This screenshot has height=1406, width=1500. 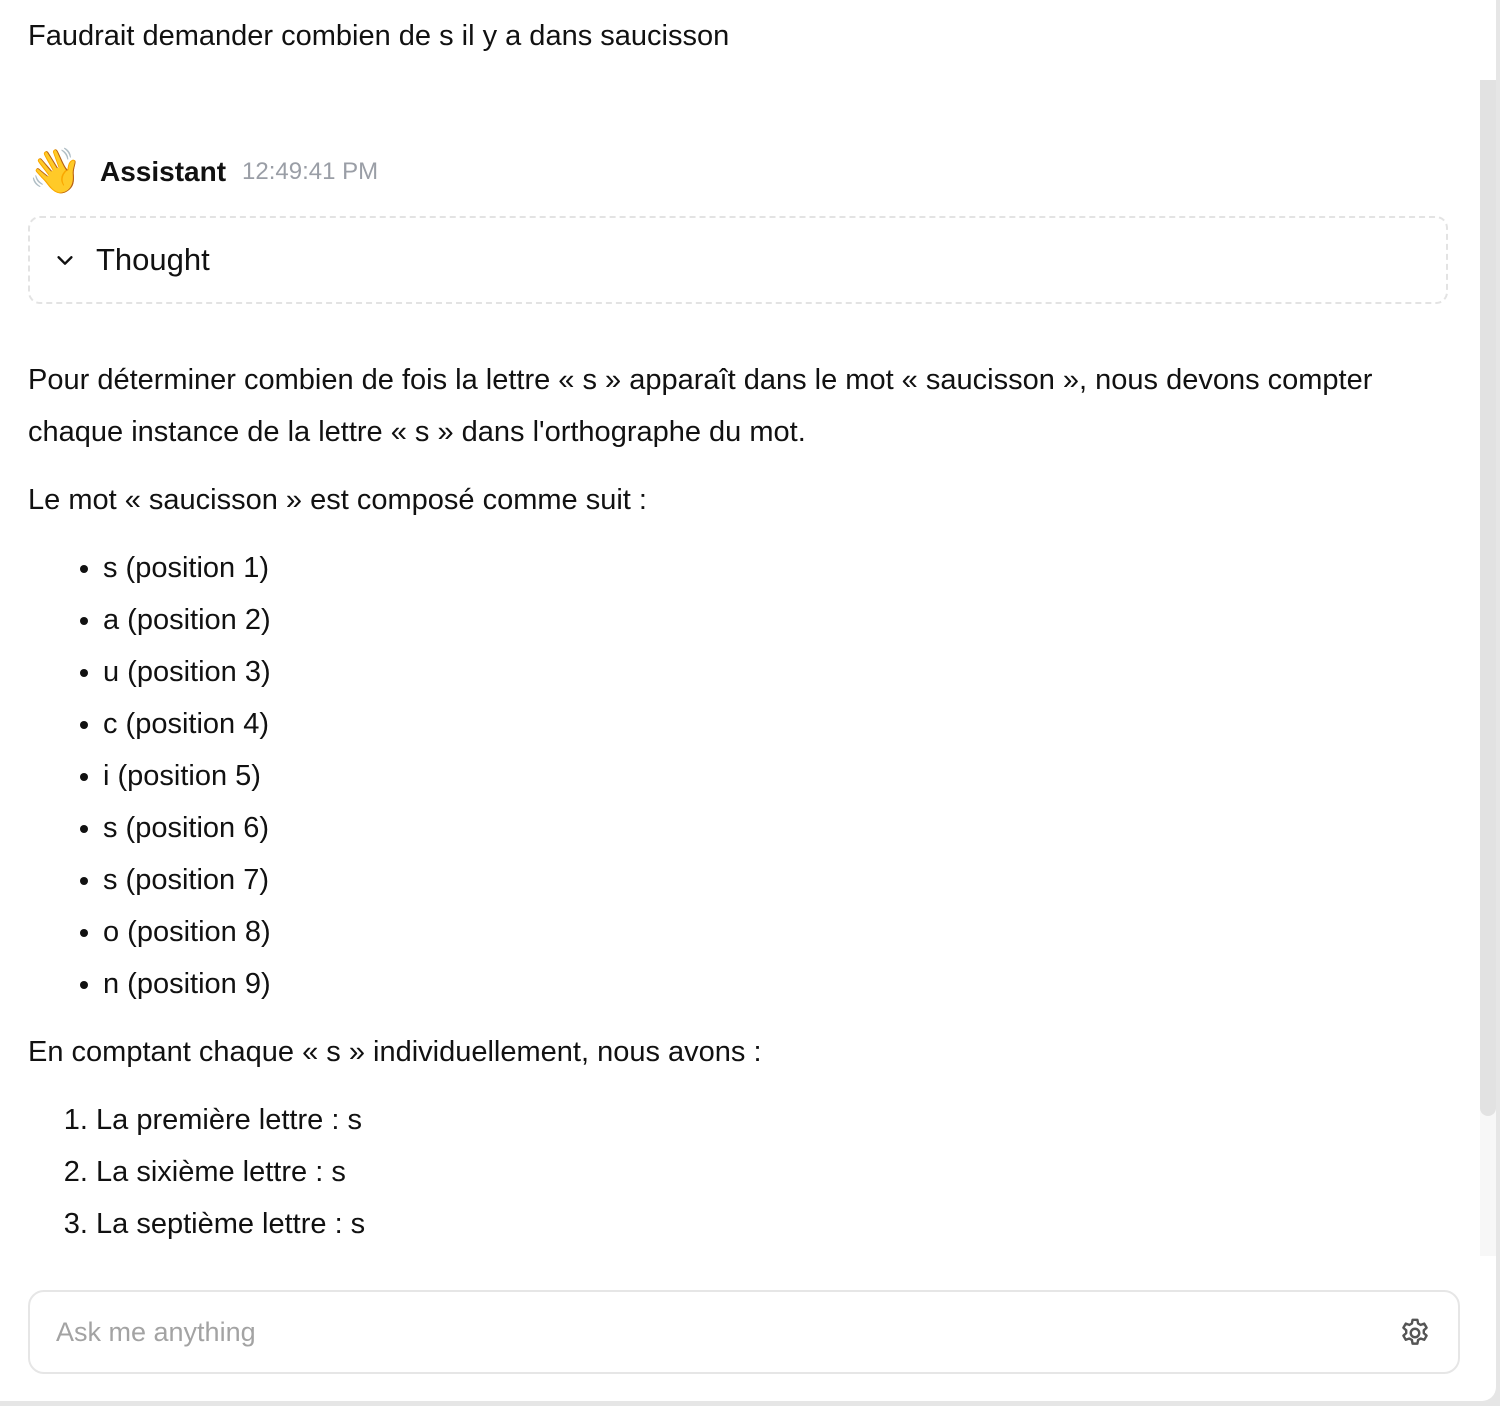 I want to click on gear-icon, so click(x=1415, y=1333).